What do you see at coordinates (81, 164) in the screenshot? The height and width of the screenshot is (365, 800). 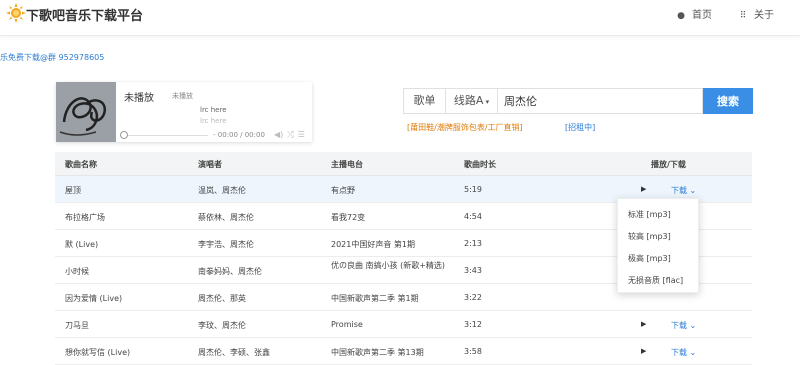 I see `header-song-name: 歌曲名称` at bounding box center [81, 164].